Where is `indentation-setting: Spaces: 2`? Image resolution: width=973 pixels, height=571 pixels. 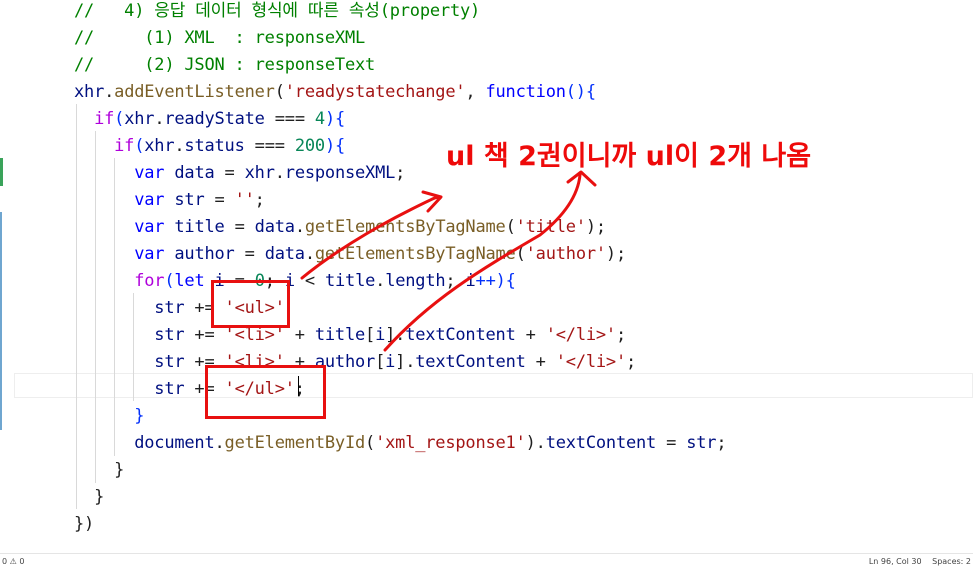
indentation-setting: Spaces: 2 is located at coordinates (951, 561).